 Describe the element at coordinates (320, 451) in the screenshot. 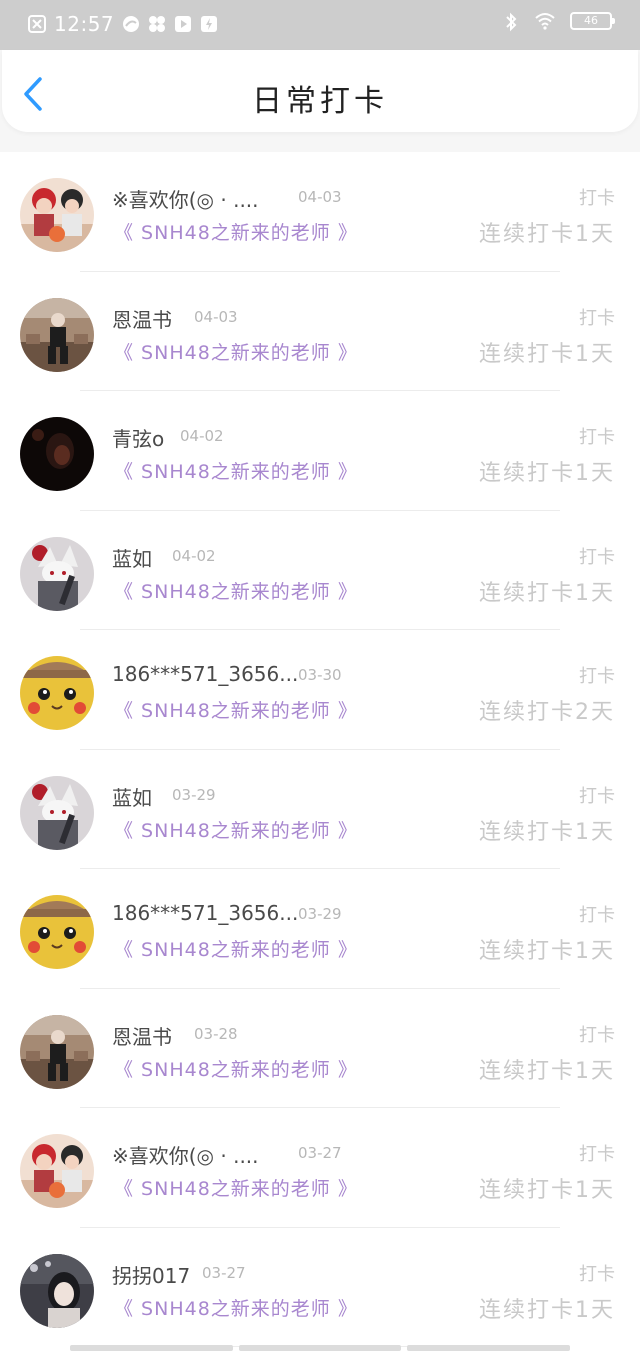

I see `list-item: 青弦o 04-02 《 SNH48之新来的老师 》 打卡 连续打卡1天` at that location.